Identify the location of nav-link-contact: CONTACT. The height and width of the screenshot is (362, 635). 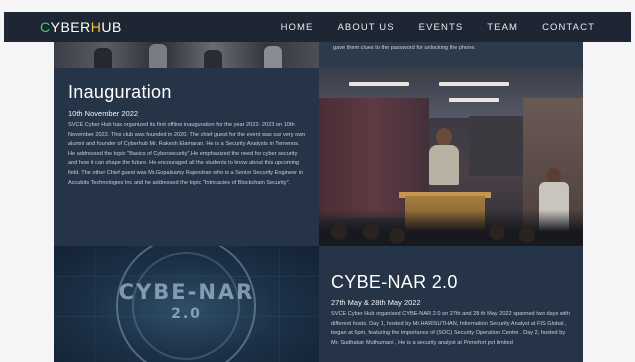
(568, 27).